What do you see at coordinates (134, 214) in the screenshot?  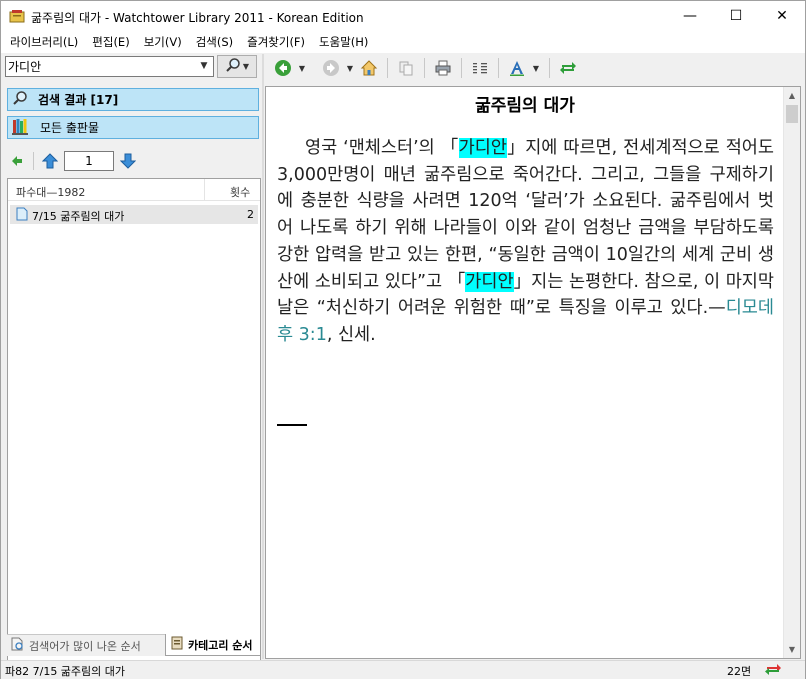 I see `list-item: 7/15 굶주림의 대가 2` at bounding box center [134, 214].